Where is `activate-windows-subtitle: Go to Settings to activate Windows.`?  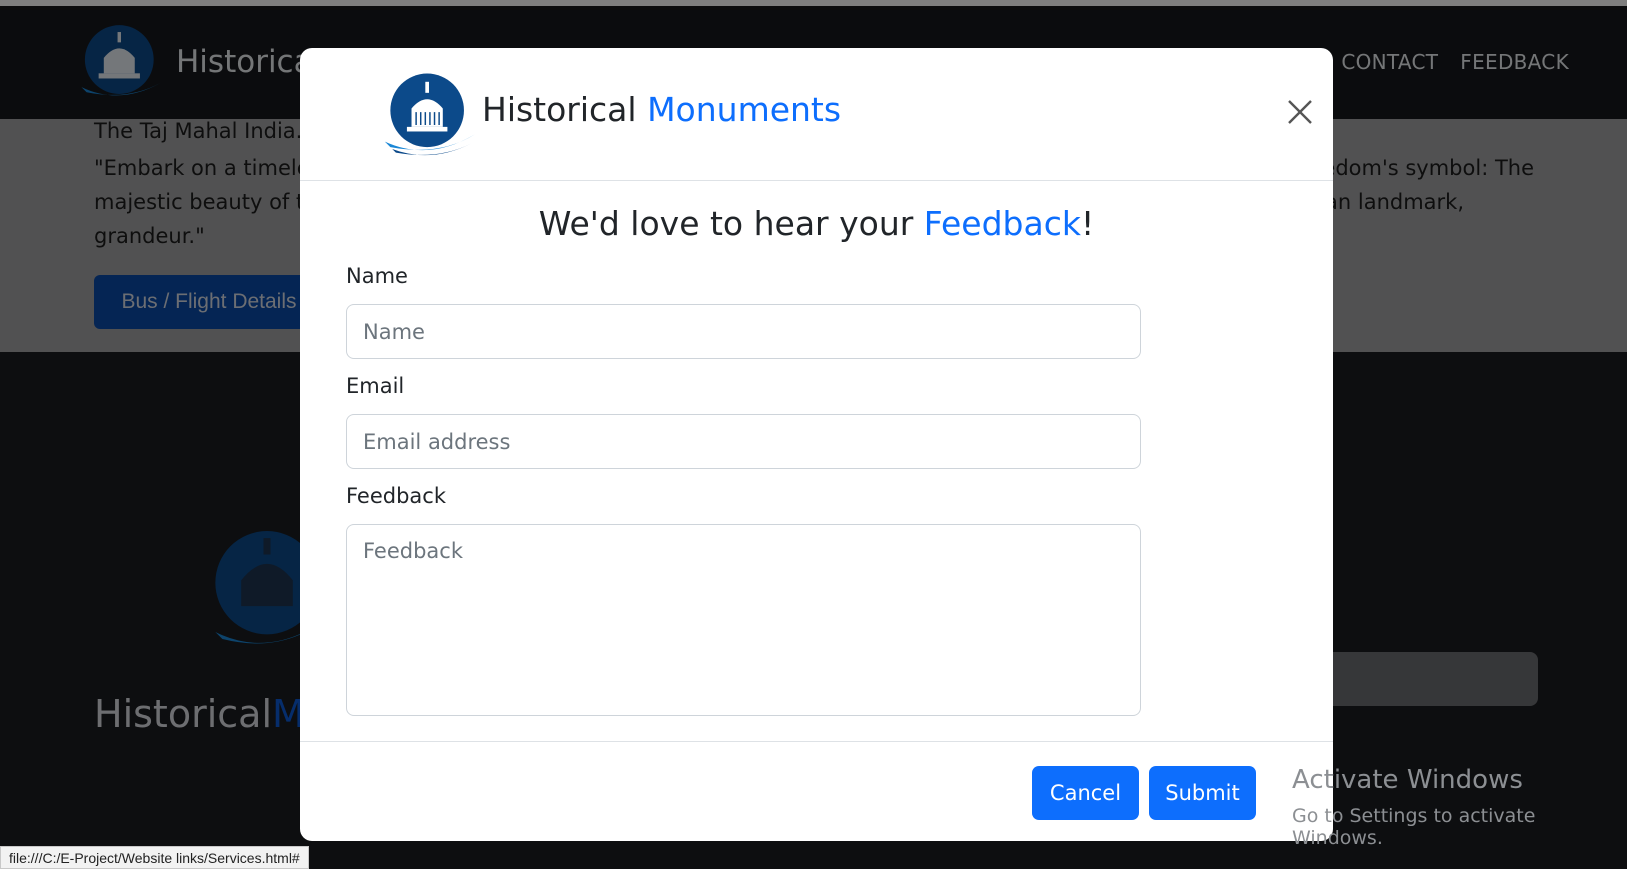 activate-windows-subtitle: Go to Settings to activate Windows. is located at coordinates (1414, 827).